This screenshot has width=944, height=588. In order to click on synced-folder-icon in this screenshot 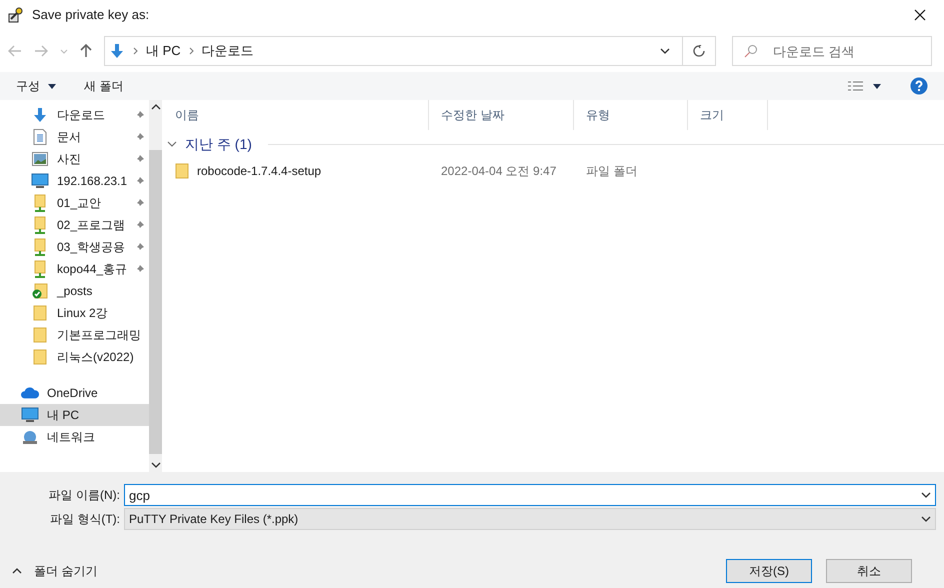, I will do `click(40, 291)`.